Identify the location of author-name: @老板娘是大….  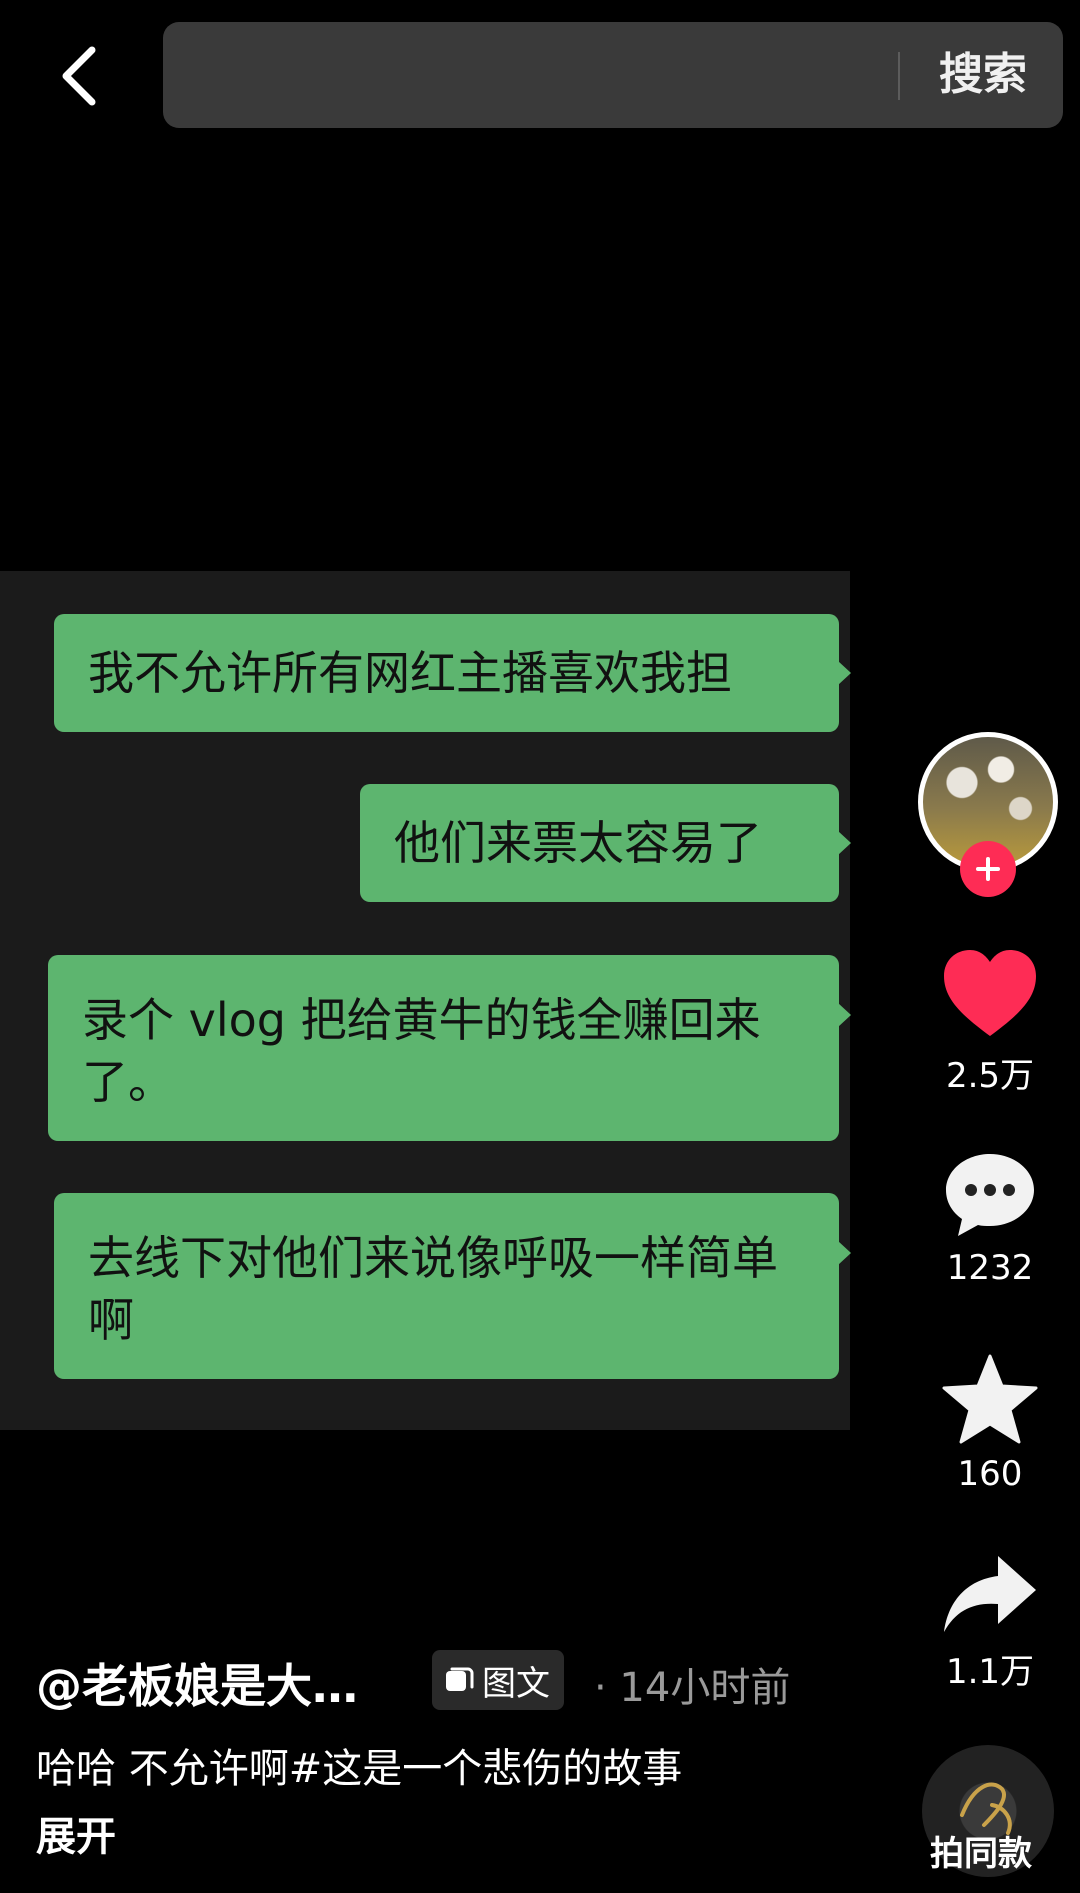
(197, 1683).